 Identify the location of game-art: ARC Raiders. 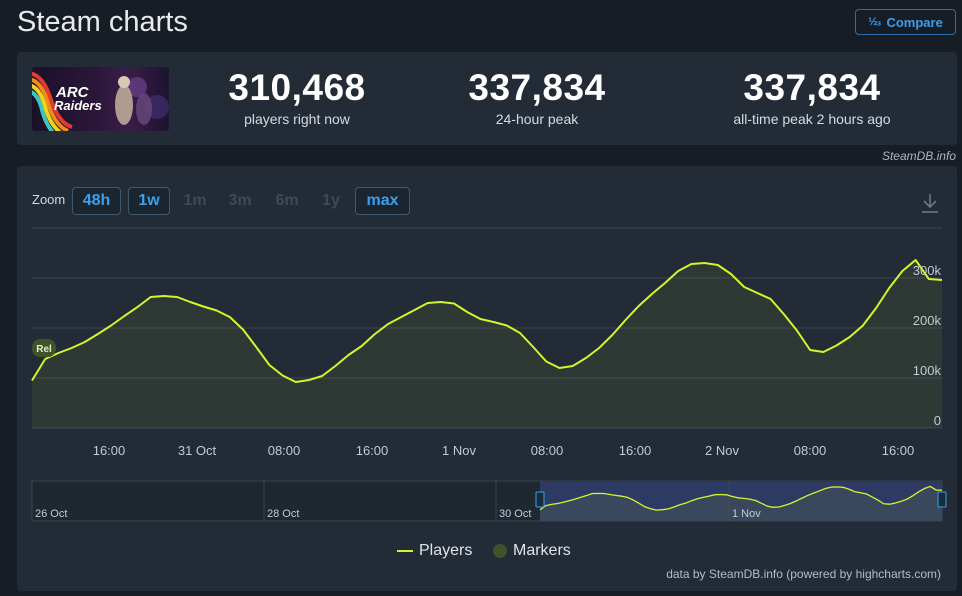
(100, 101).